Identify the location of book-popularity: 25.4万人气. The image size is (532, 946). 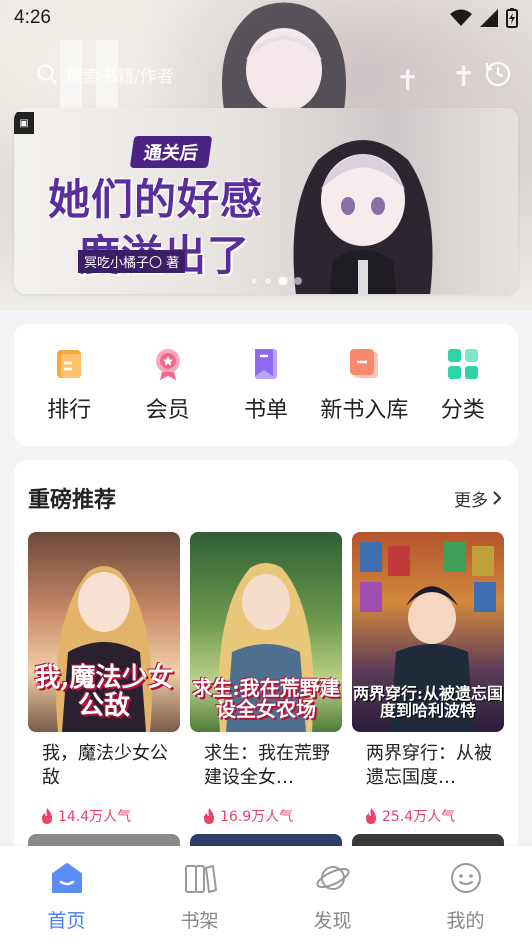
(428, 816).